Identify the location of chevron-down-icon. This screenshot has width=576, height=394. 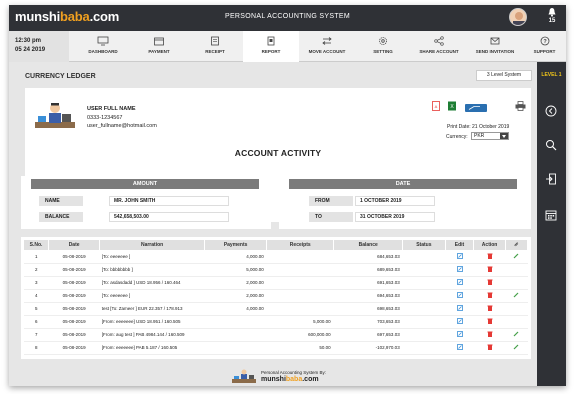
(504, 136).